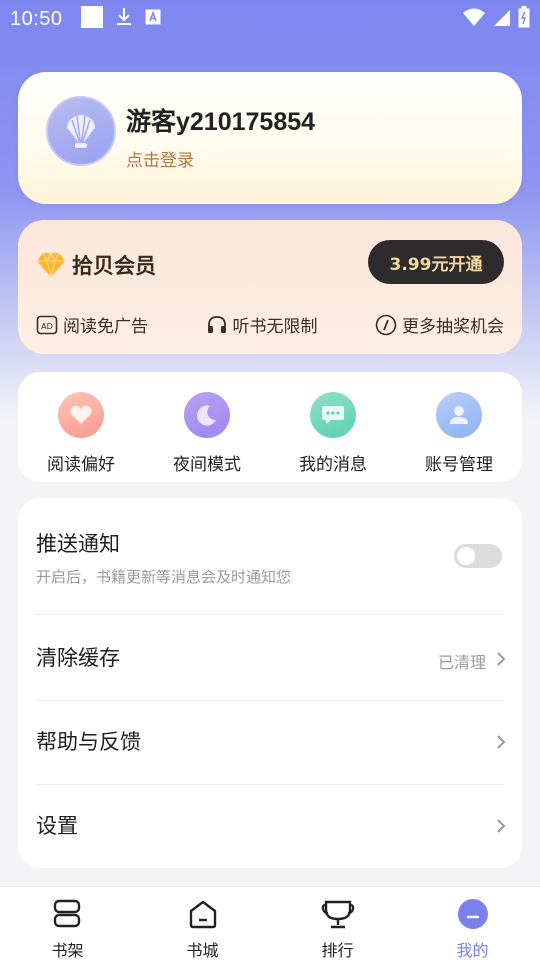 This screenshot has height=960, width=540. Describe the element at coordinates (472, 950) in the screenshot. I see `nav-label: 我的` at that location.